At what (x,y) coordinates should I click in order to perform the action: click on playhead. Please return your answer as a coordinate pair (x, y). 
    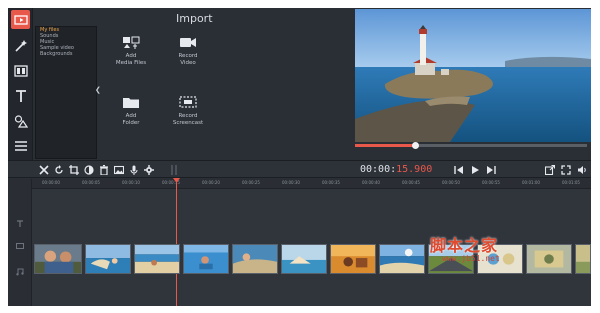
    Looking at the image, I should click on (176, 242).